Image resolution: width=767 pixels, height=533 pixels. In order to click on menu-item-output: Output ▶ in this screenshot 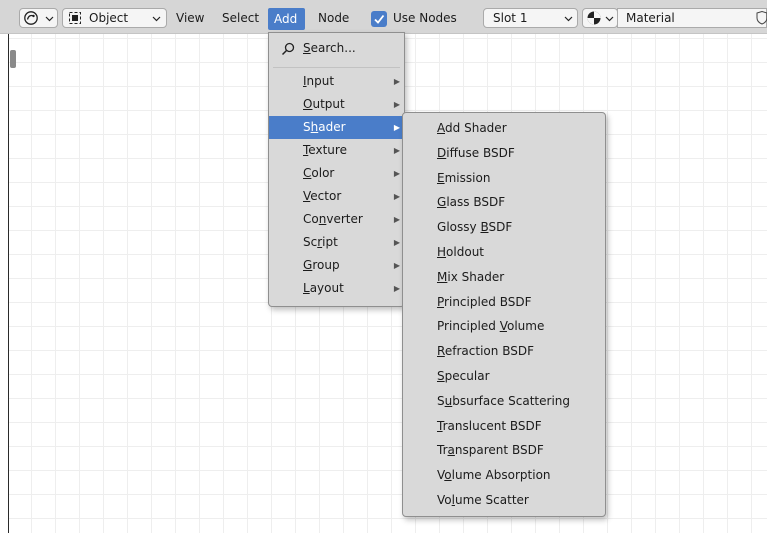, I will do `click(336, 104)`.